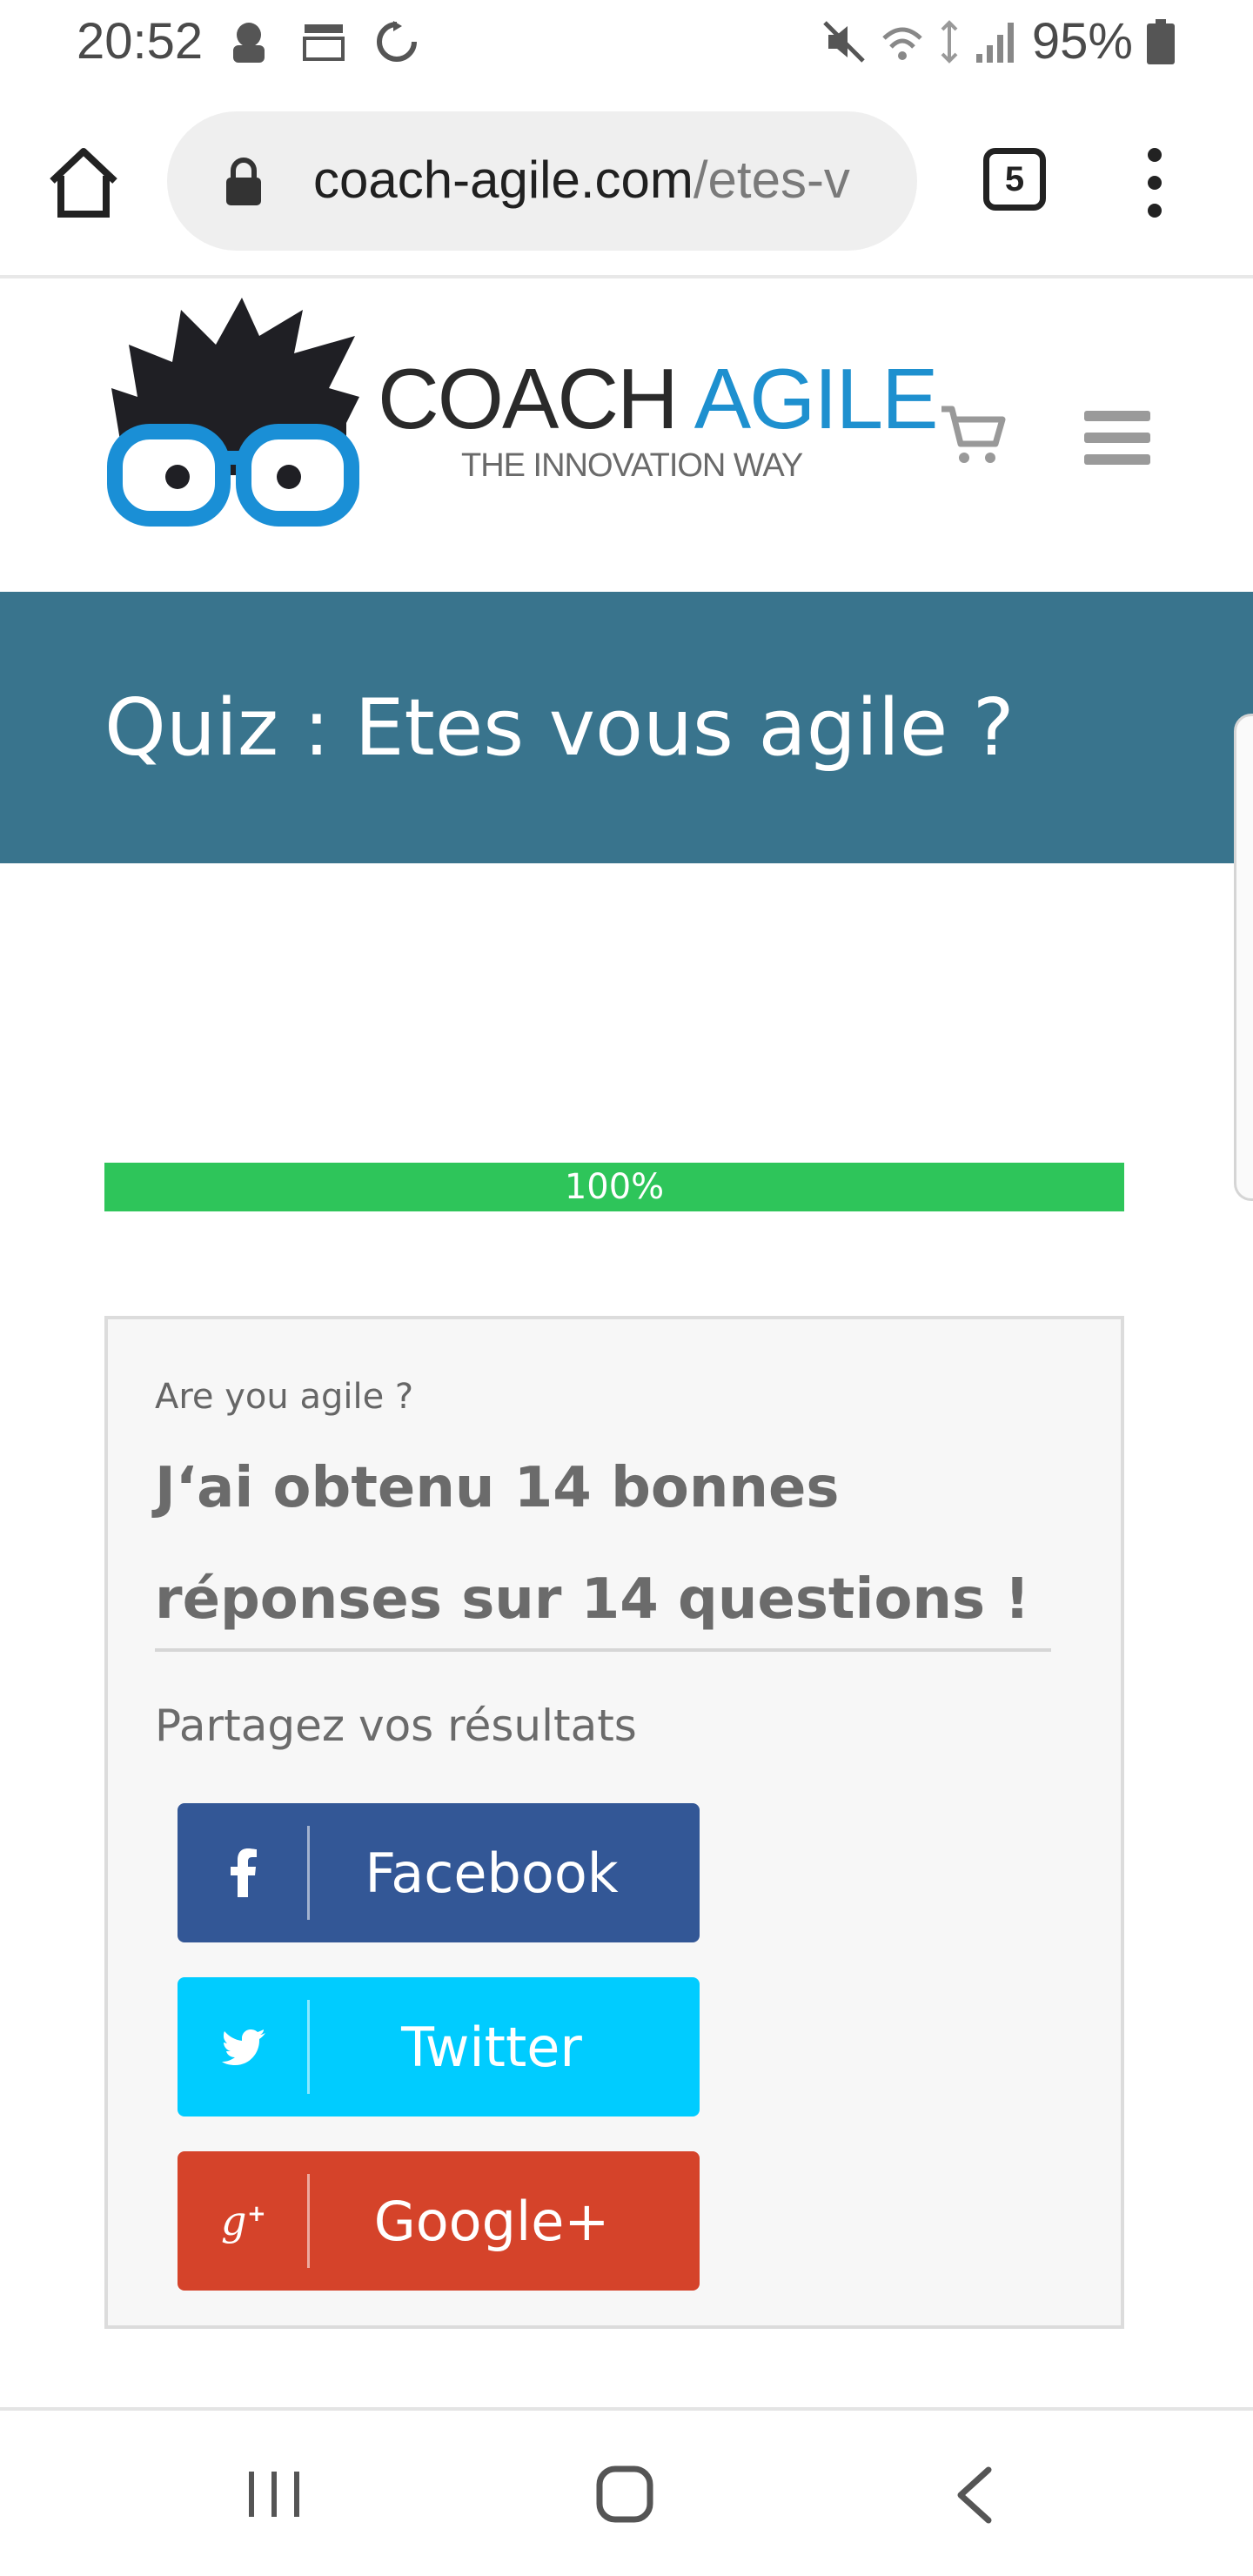 The width and height of the screenshot is (1253, 2576). What do you see at coordinates (244, 181) in the screenshot?
I see `lock-icon` at bounding box center [244, 181].